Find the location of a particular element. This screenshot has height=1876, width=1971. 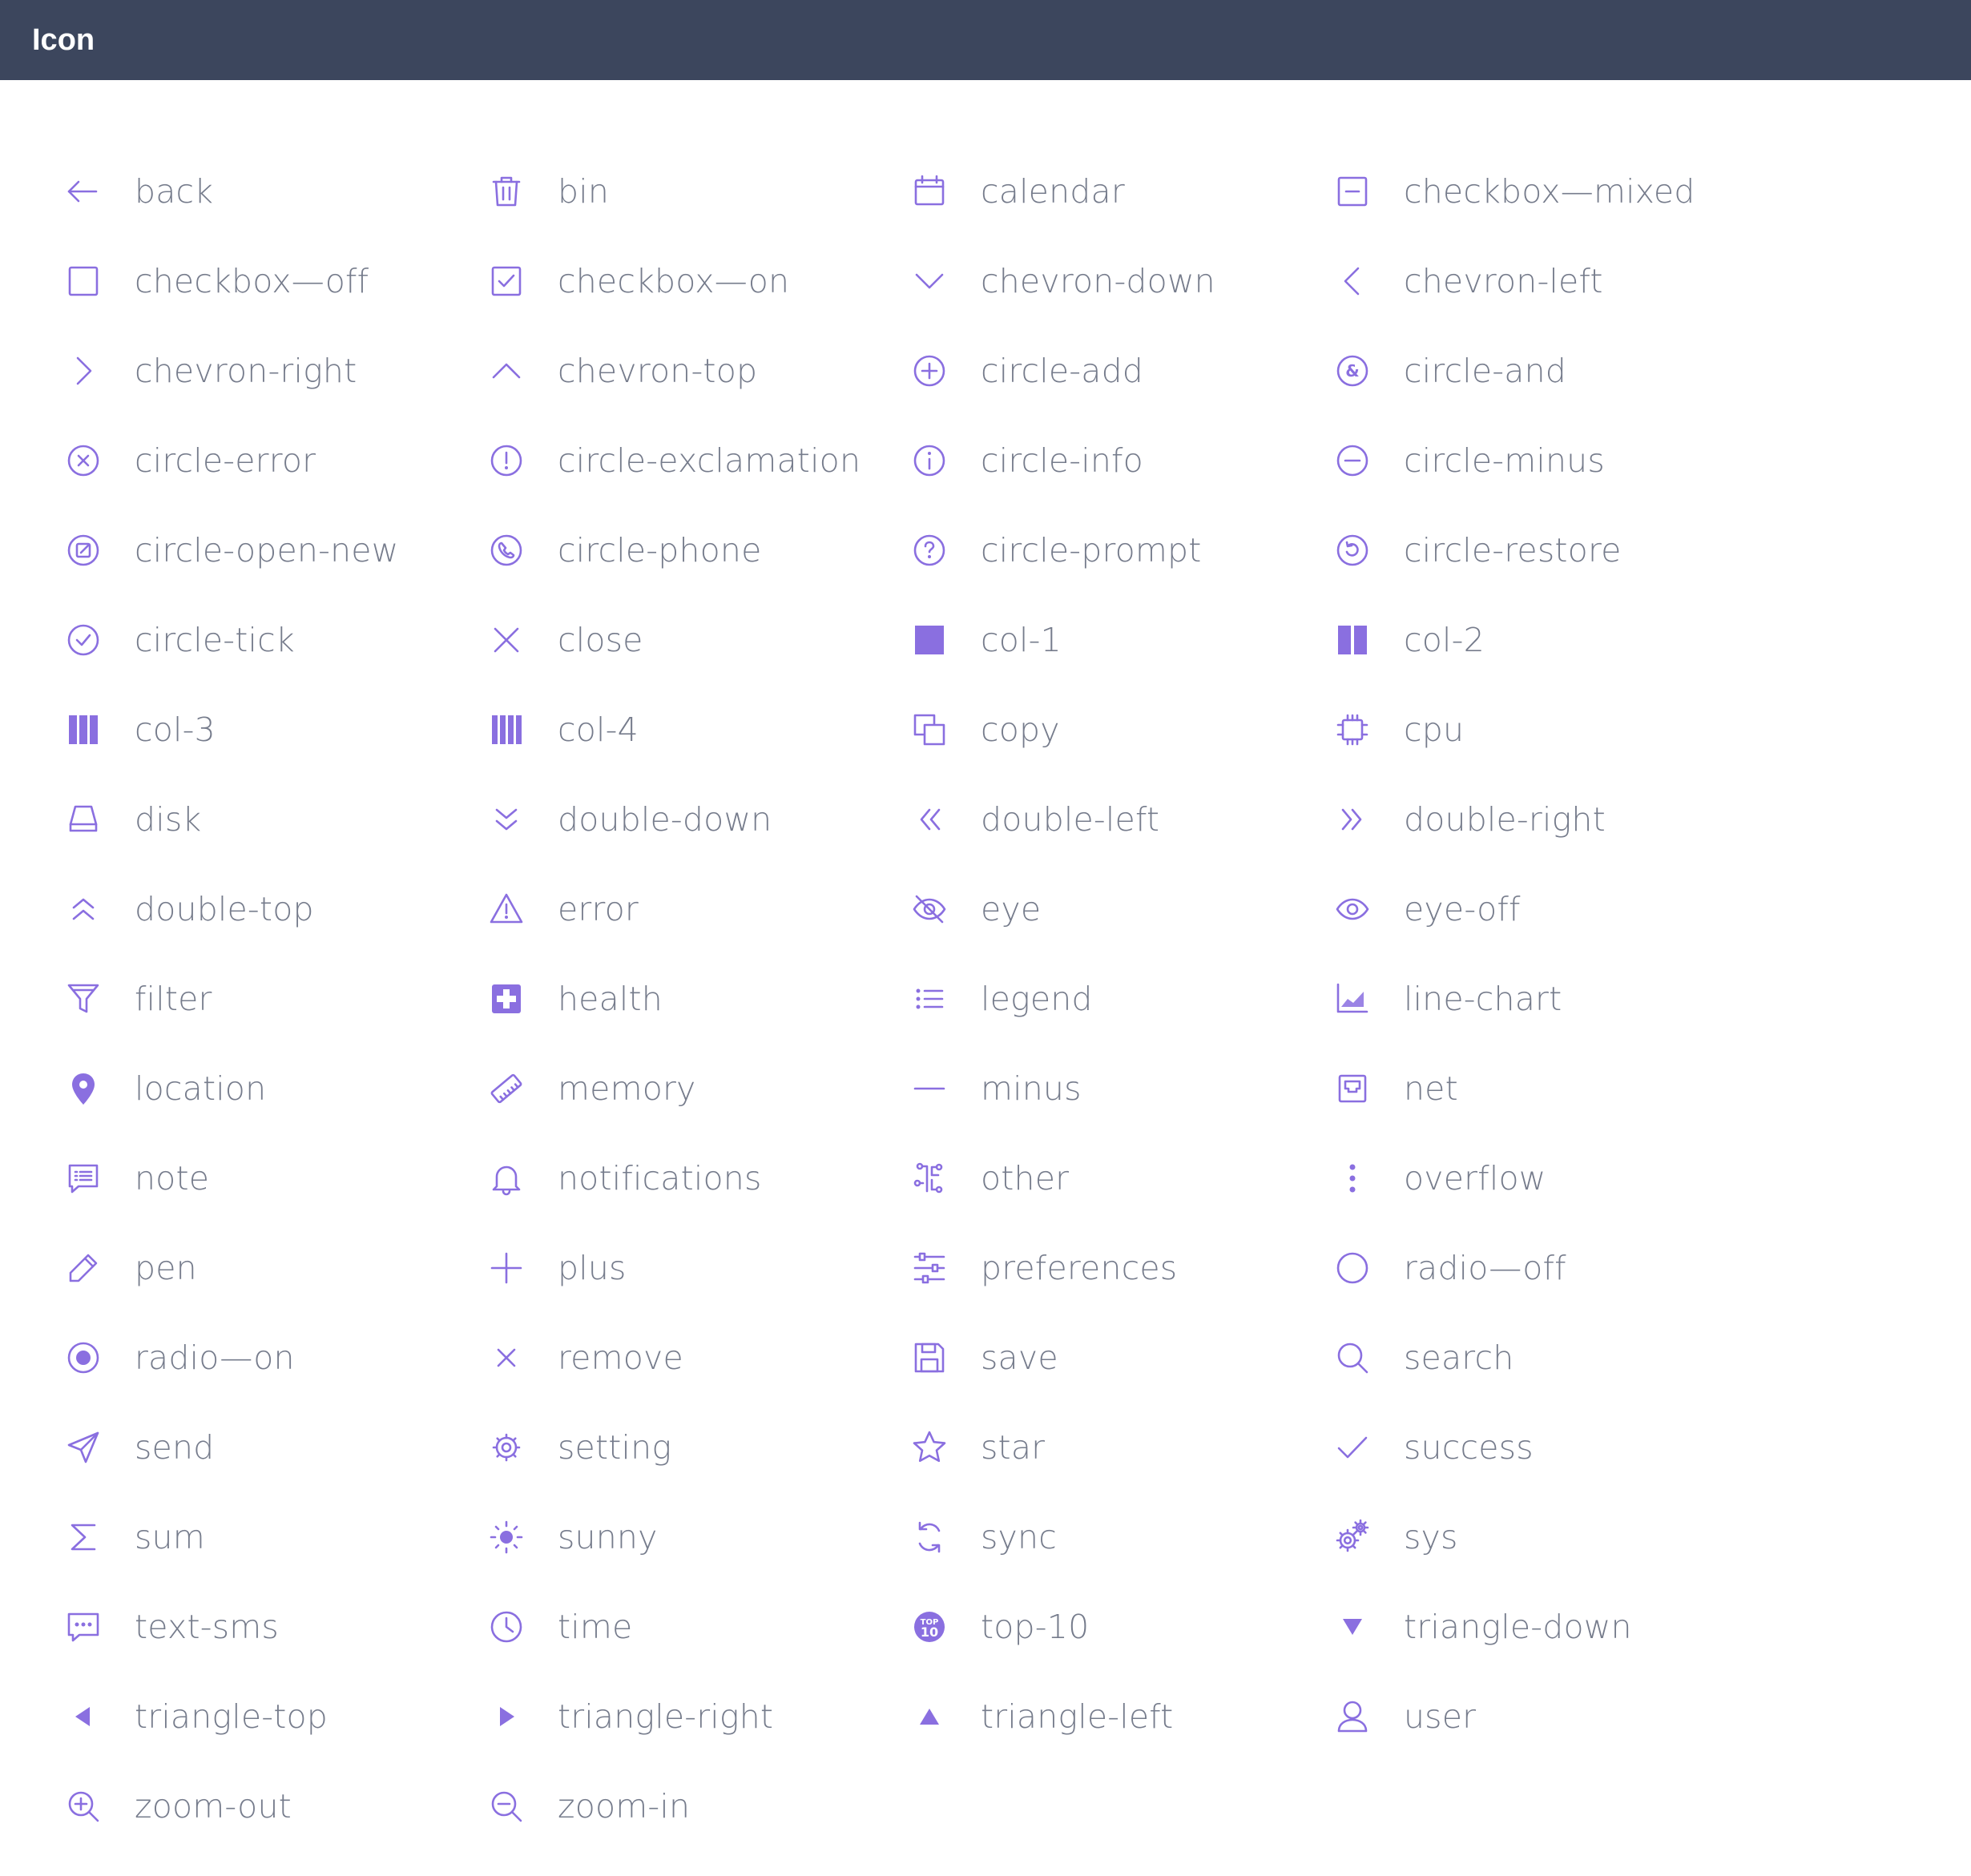

icon-entry-overflow: overflow is located at coordinates (1544, 1178).